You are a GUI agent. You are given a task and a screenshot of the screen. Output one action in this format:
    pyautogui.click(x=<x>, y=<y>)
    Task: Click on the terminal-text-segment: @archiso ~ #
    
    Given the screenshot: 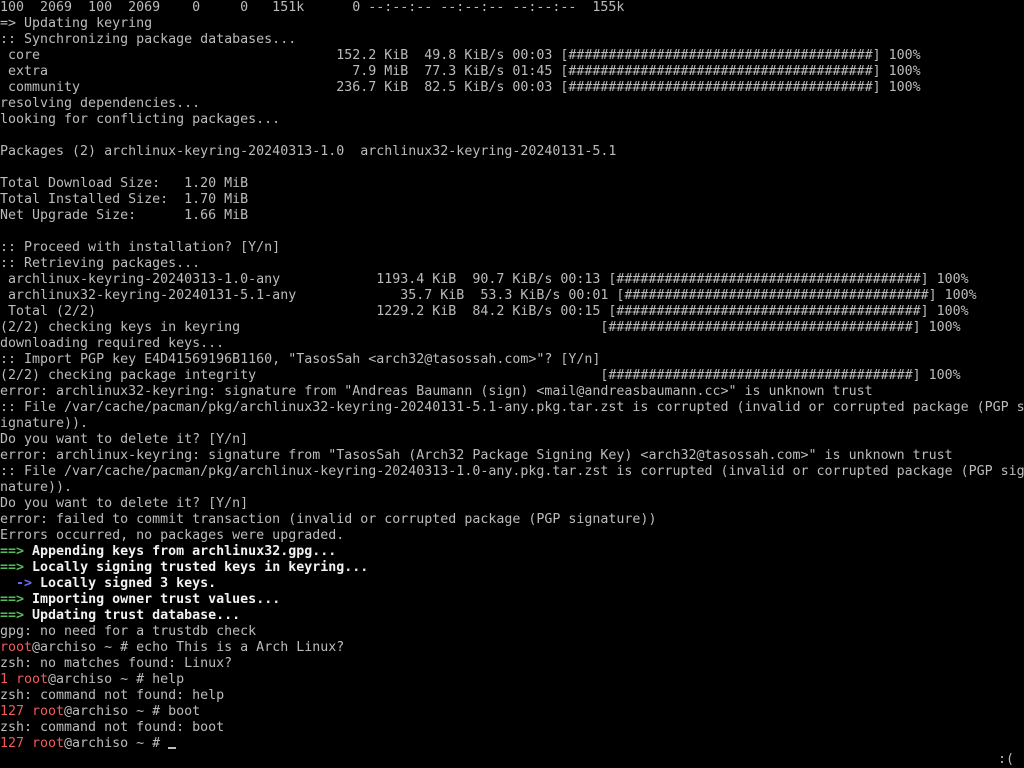 What is the action you would take?
    pyautogui.click(x=116, y=743)
    